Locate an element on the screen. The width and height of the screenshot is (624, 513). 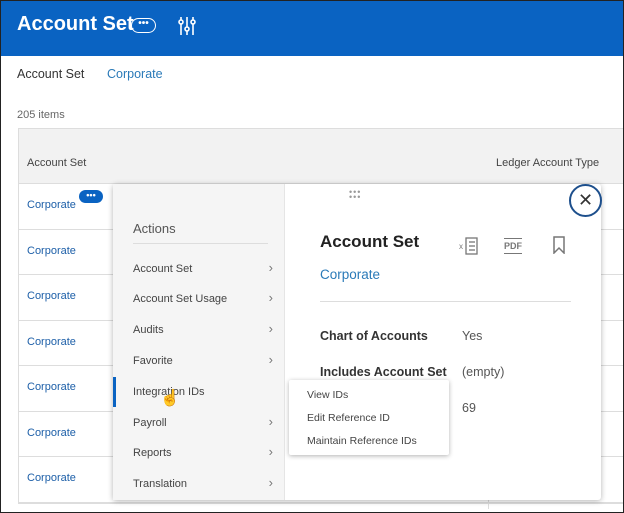
row-actions-button: ••• is located at coordinates (91, 196).